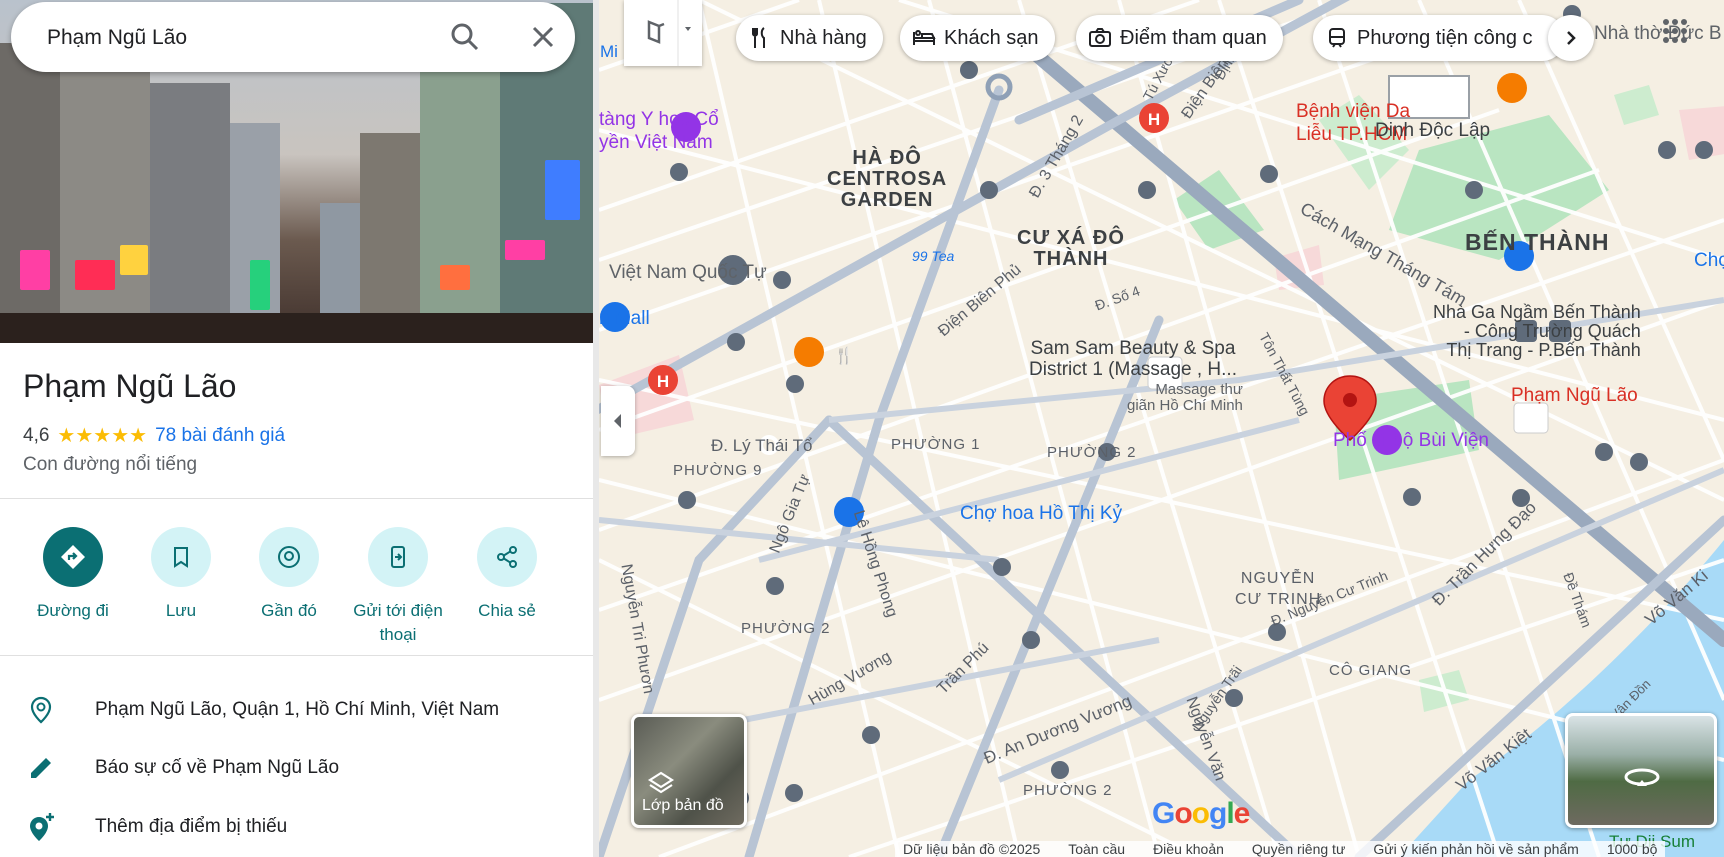 This screenshot has width=1724, height=857. Describe the element at coordinates (1337, 38) in the screenshot. I see `transit-icon` at that location.